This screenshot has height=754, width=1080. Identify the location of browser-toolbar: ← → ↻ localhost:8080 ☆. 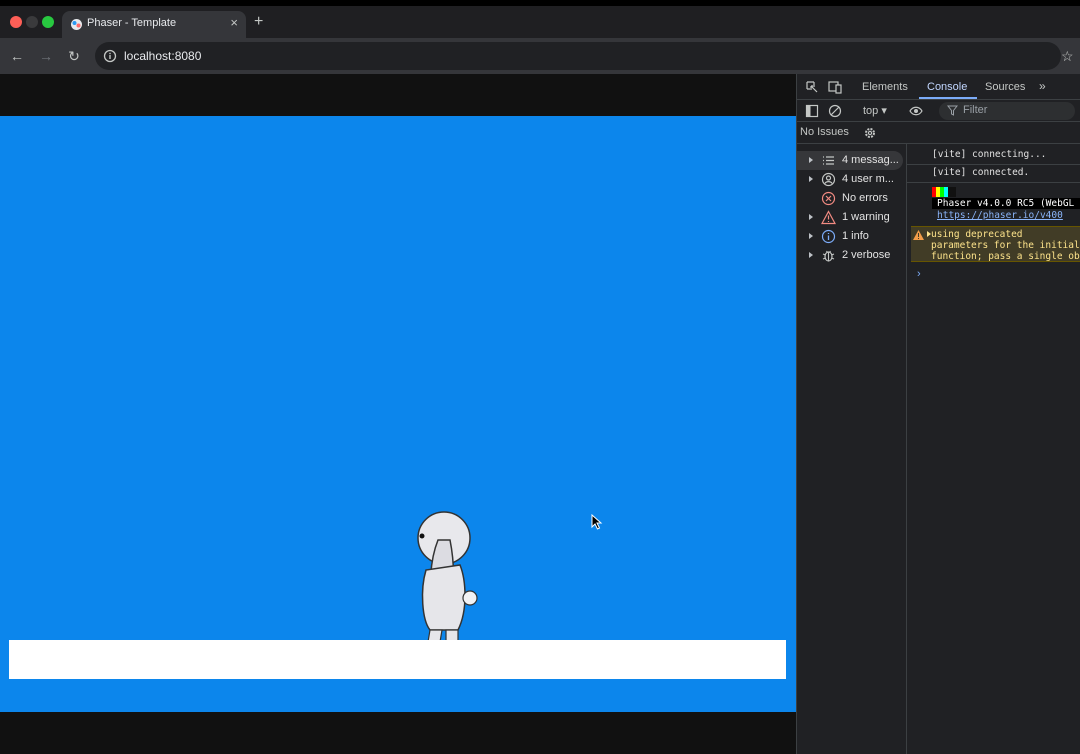
(540, 56).